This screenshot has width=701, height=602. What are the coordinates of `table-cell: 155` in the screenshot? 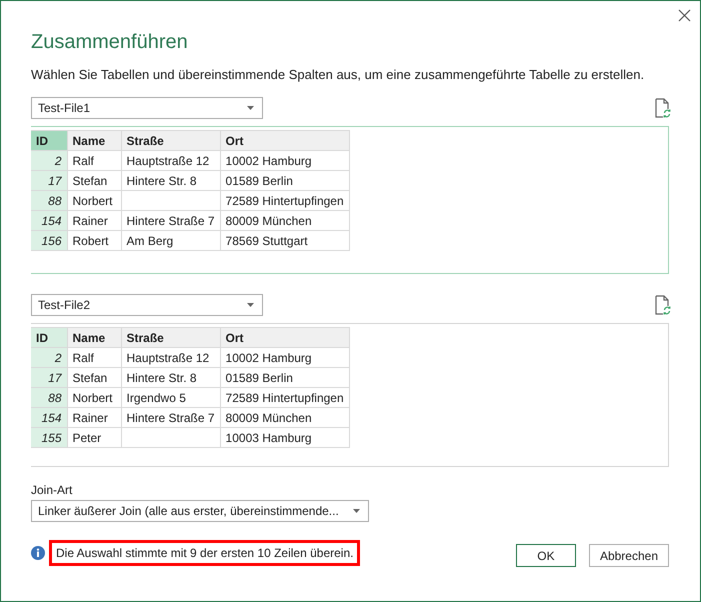 It's located at (49, 438).